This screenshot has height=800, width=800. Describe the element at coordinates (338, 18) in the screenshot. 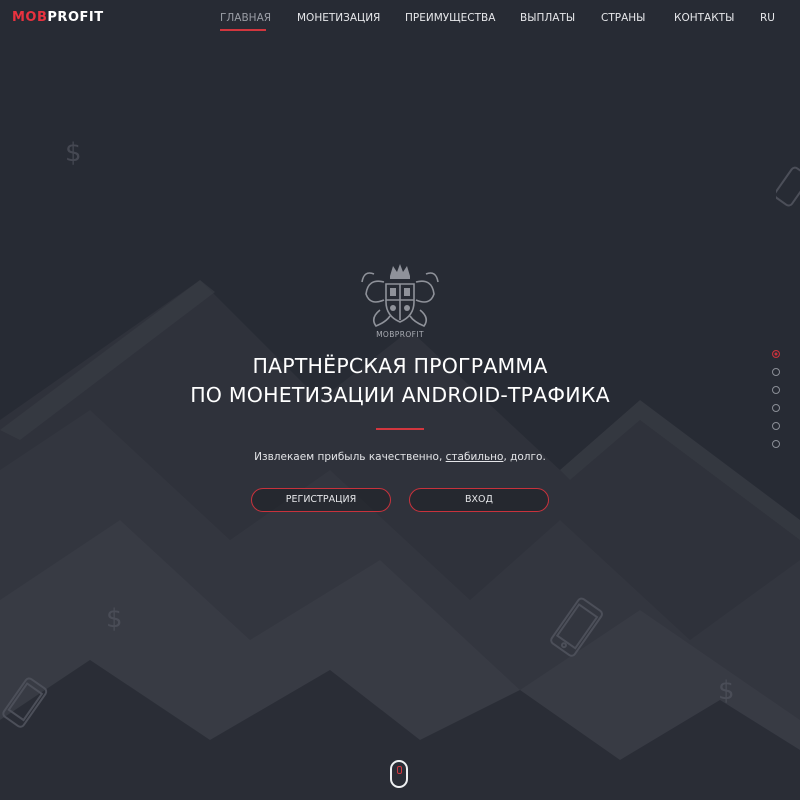

I see `nav-item-monetization: МОНЕТИЗАЦИЯ` at that location.